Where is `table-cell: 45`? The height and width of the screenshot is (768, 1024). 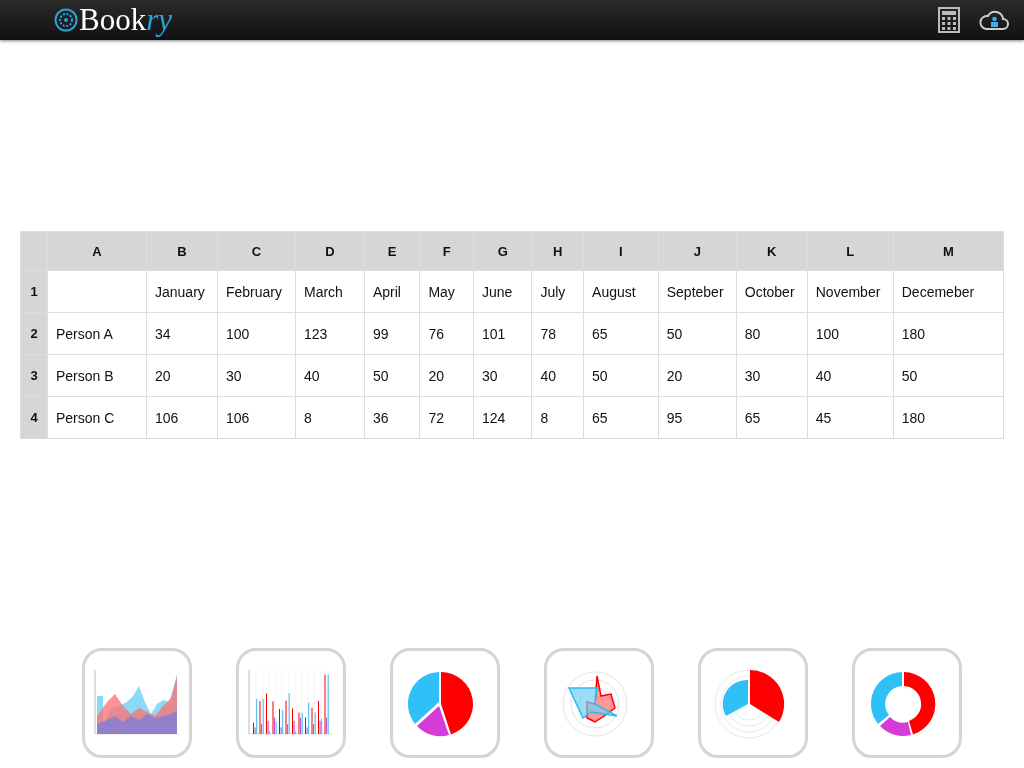
table-cell: 45 is located at coordinates (850, 417).